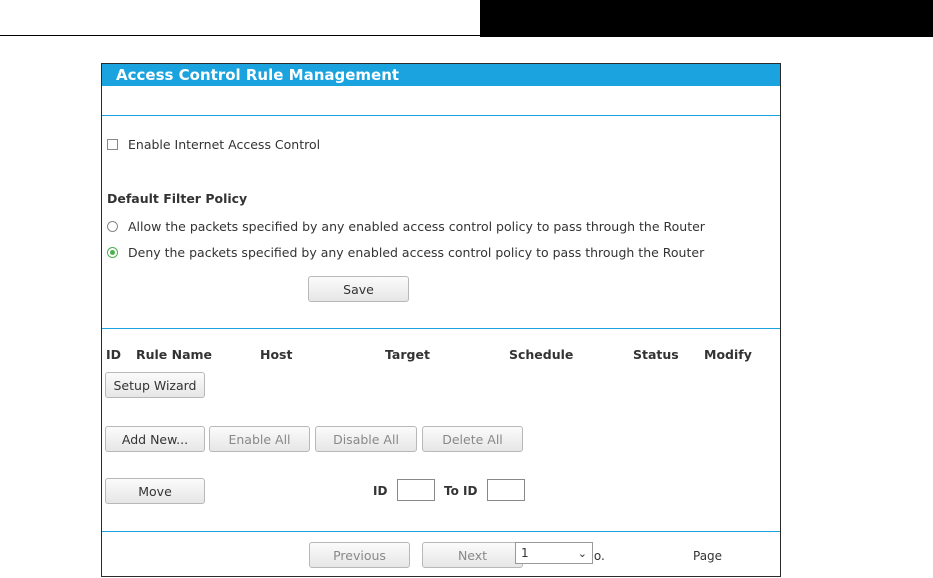 The height and width of the screenshot is (578, 933). What do you see at coordinates (112, 226) in the screenshot?
I see `allow-policy-radio` at bounding box center [112, 226].